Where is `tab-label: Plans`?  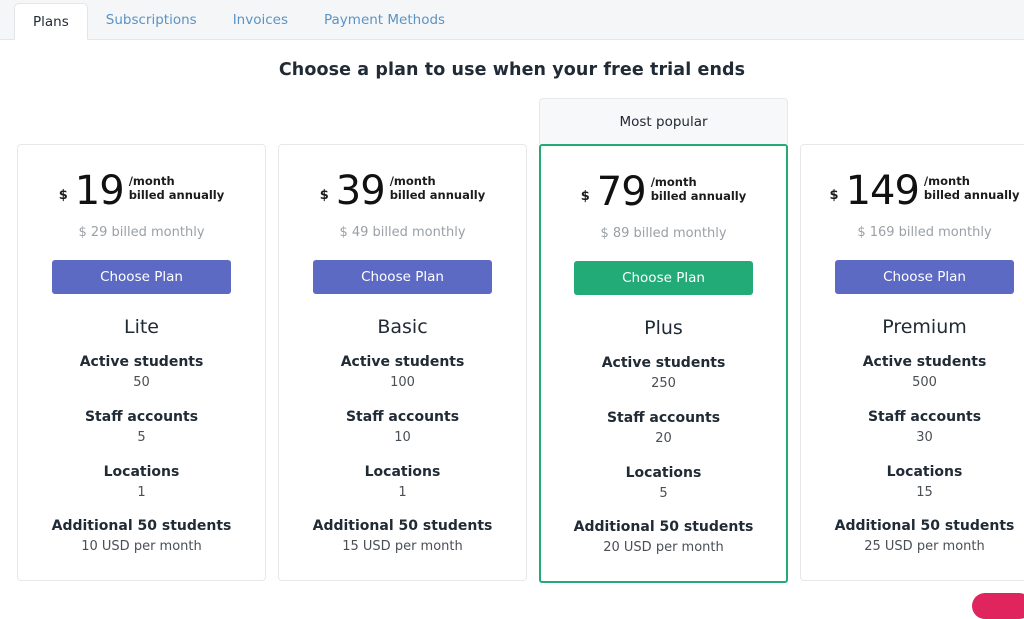
tab-label: Plans is located at coordinates (51, 22).